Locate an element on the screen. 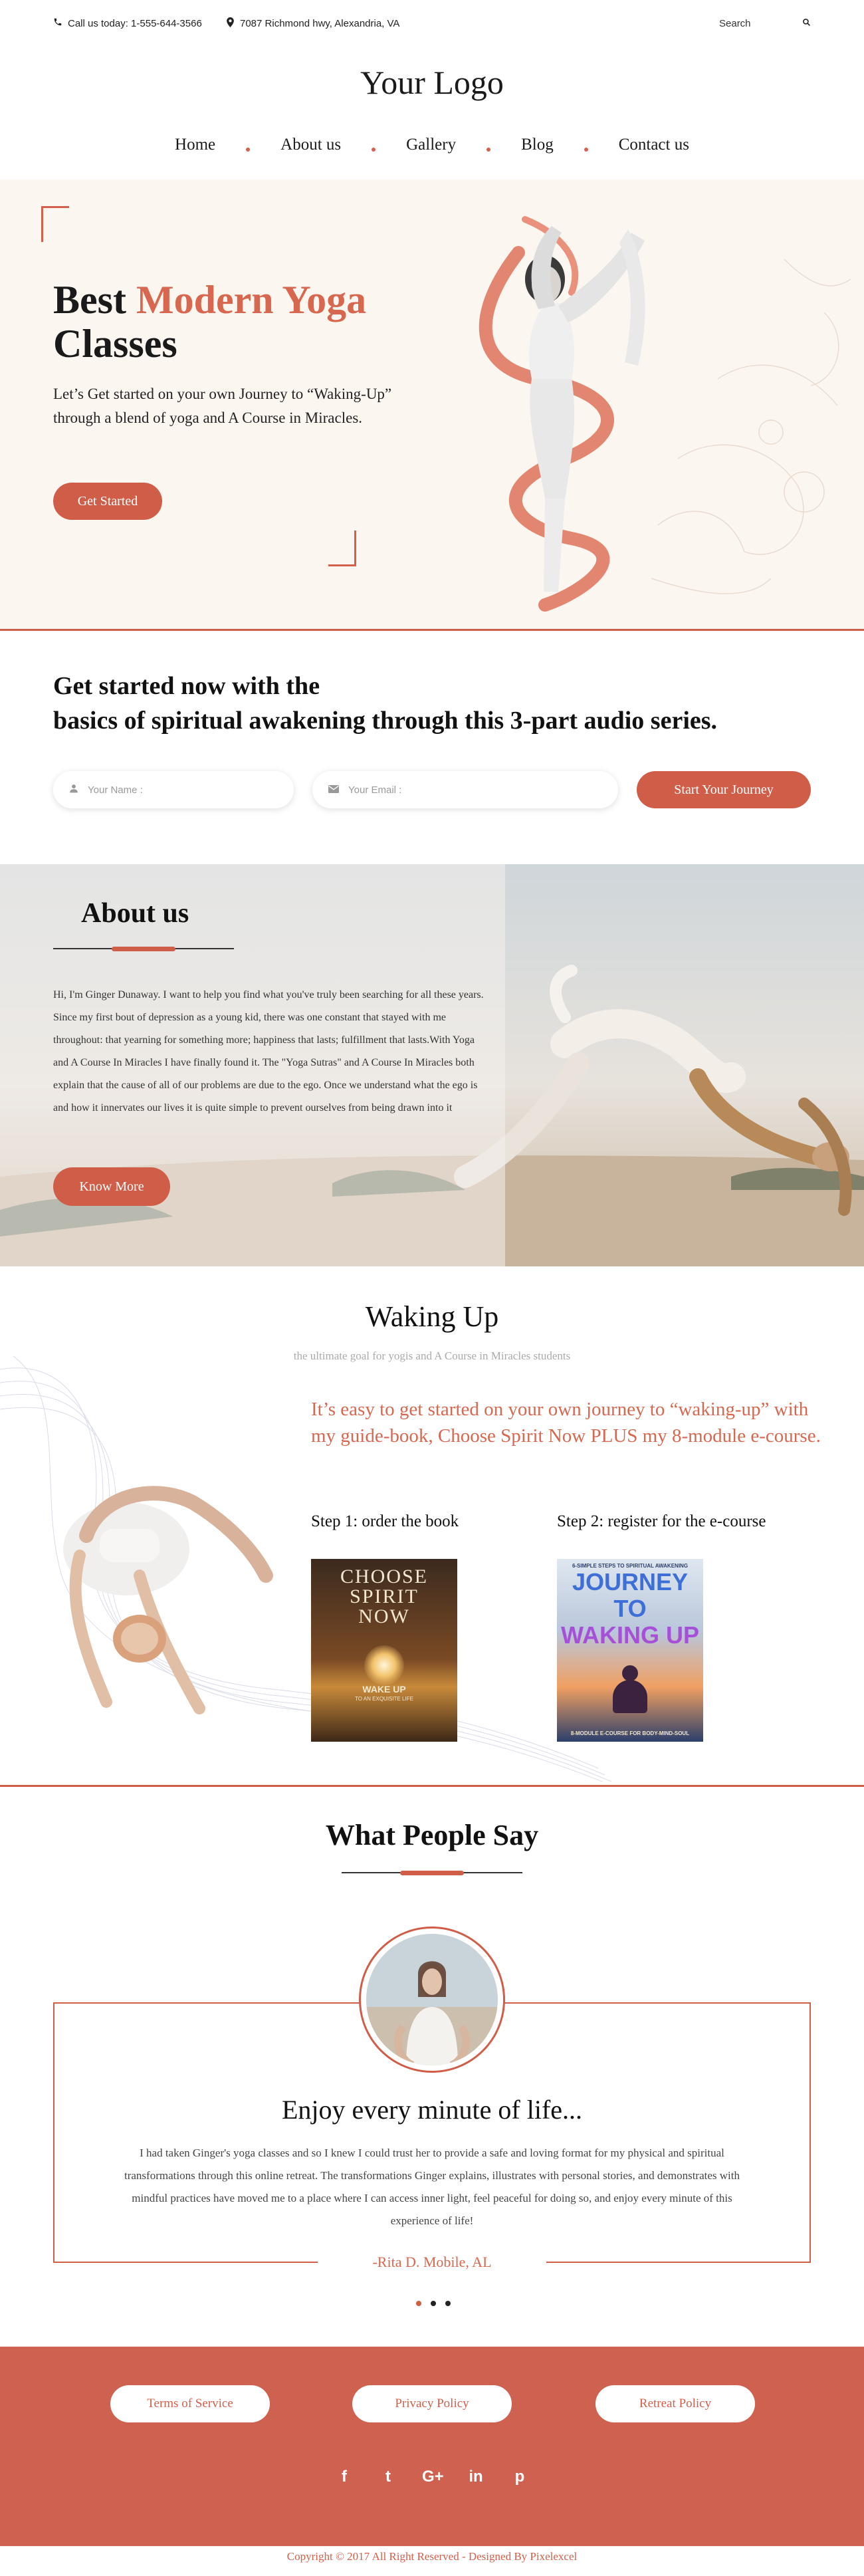 Image resolution: width=864 pixels, height=2576 pixels. testimonials-title: What People Say is located at coordinates (432, 1835).